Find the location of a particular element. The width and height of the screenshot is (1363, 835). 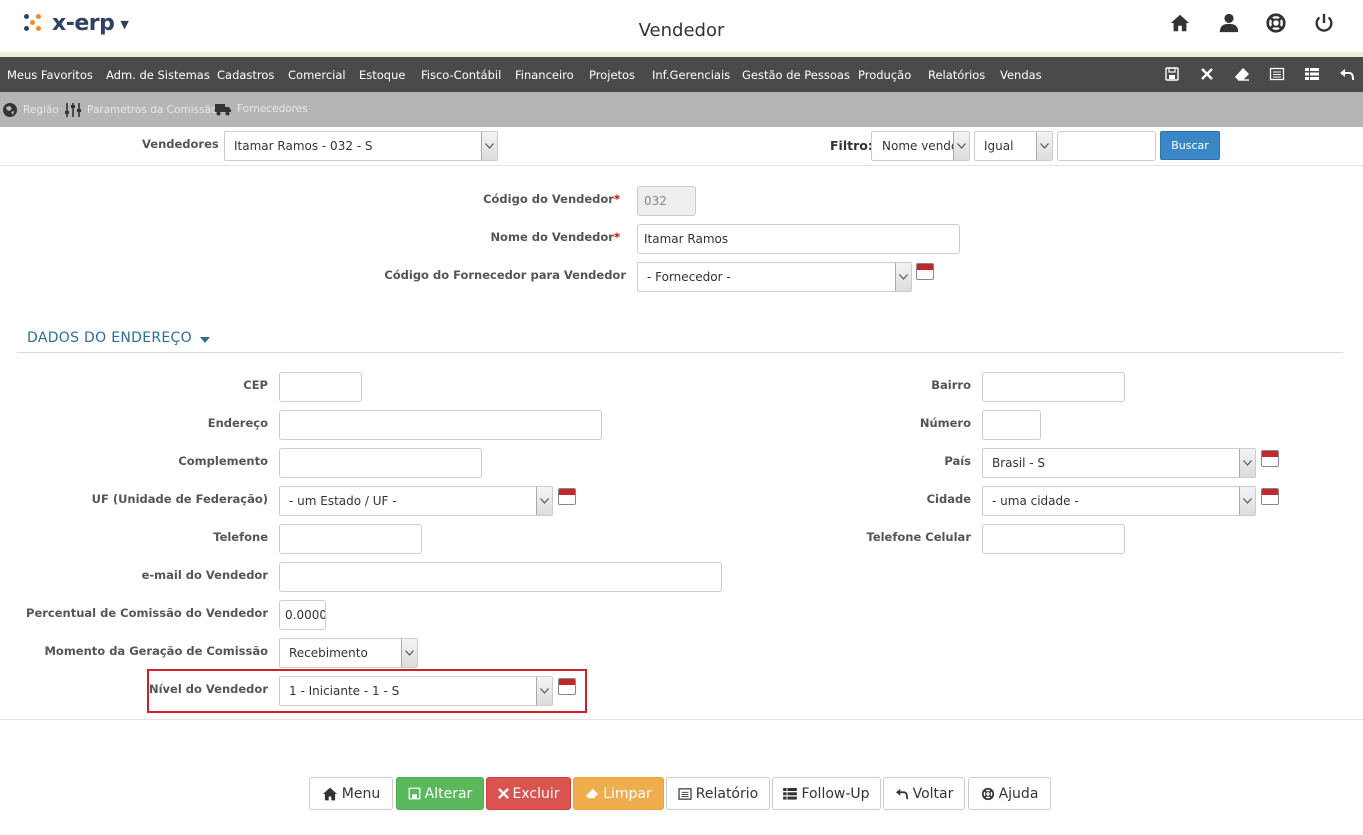

percentual-comissao-input: 0.0000 is located at coordinates (302, 615).